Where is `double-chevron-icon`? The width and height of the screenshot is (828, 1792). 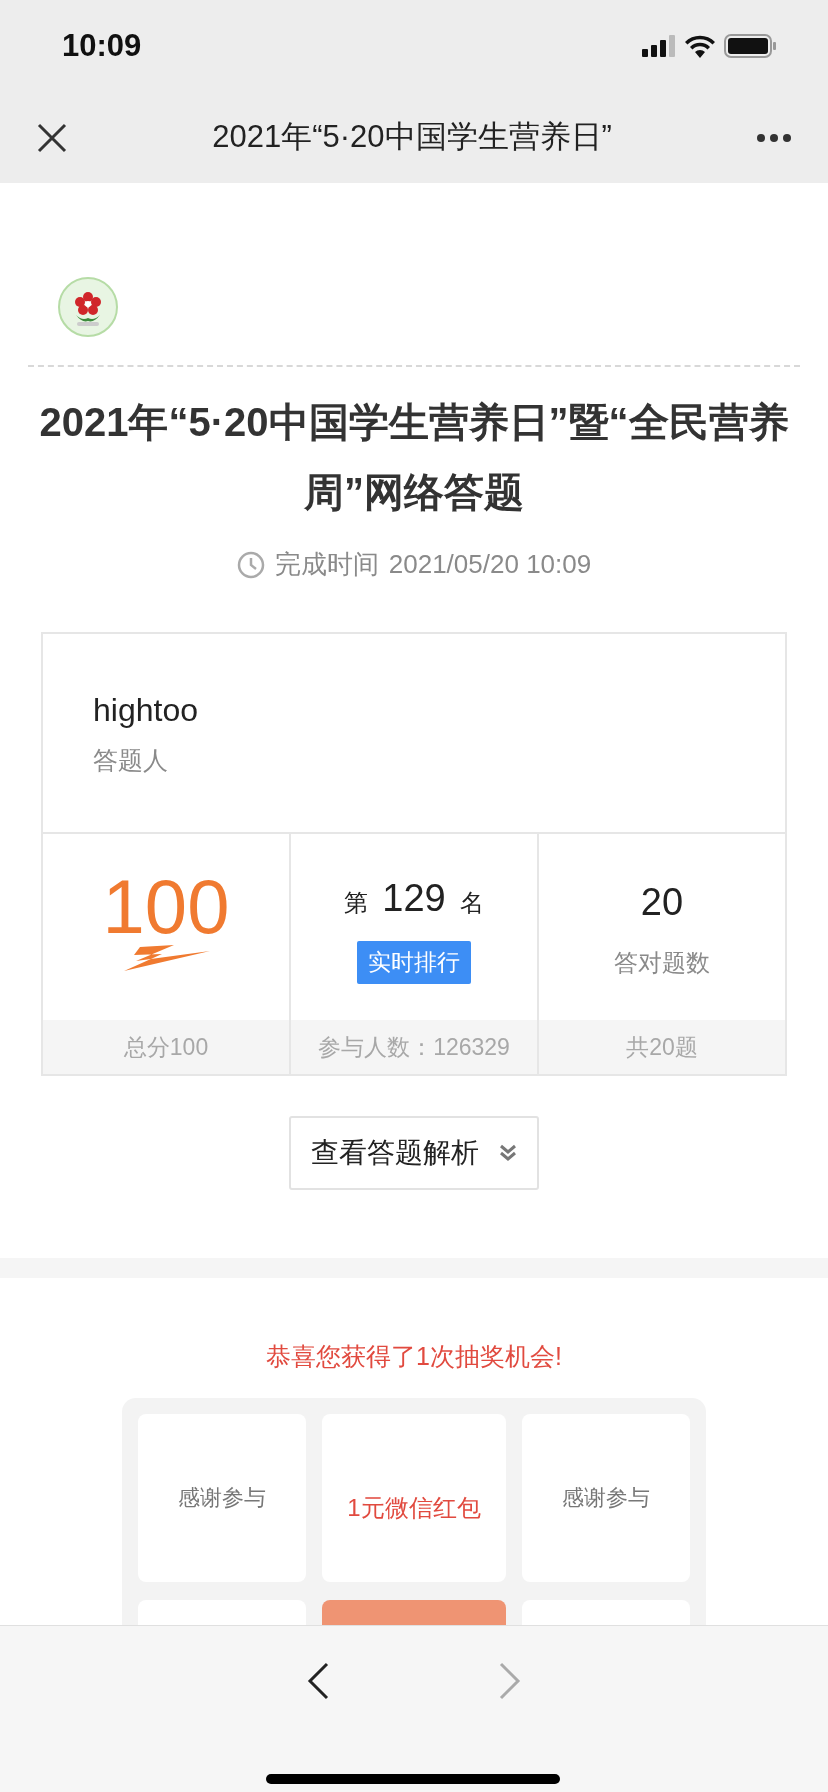
double-chevron-icon is located at coordinates (508, 1153).